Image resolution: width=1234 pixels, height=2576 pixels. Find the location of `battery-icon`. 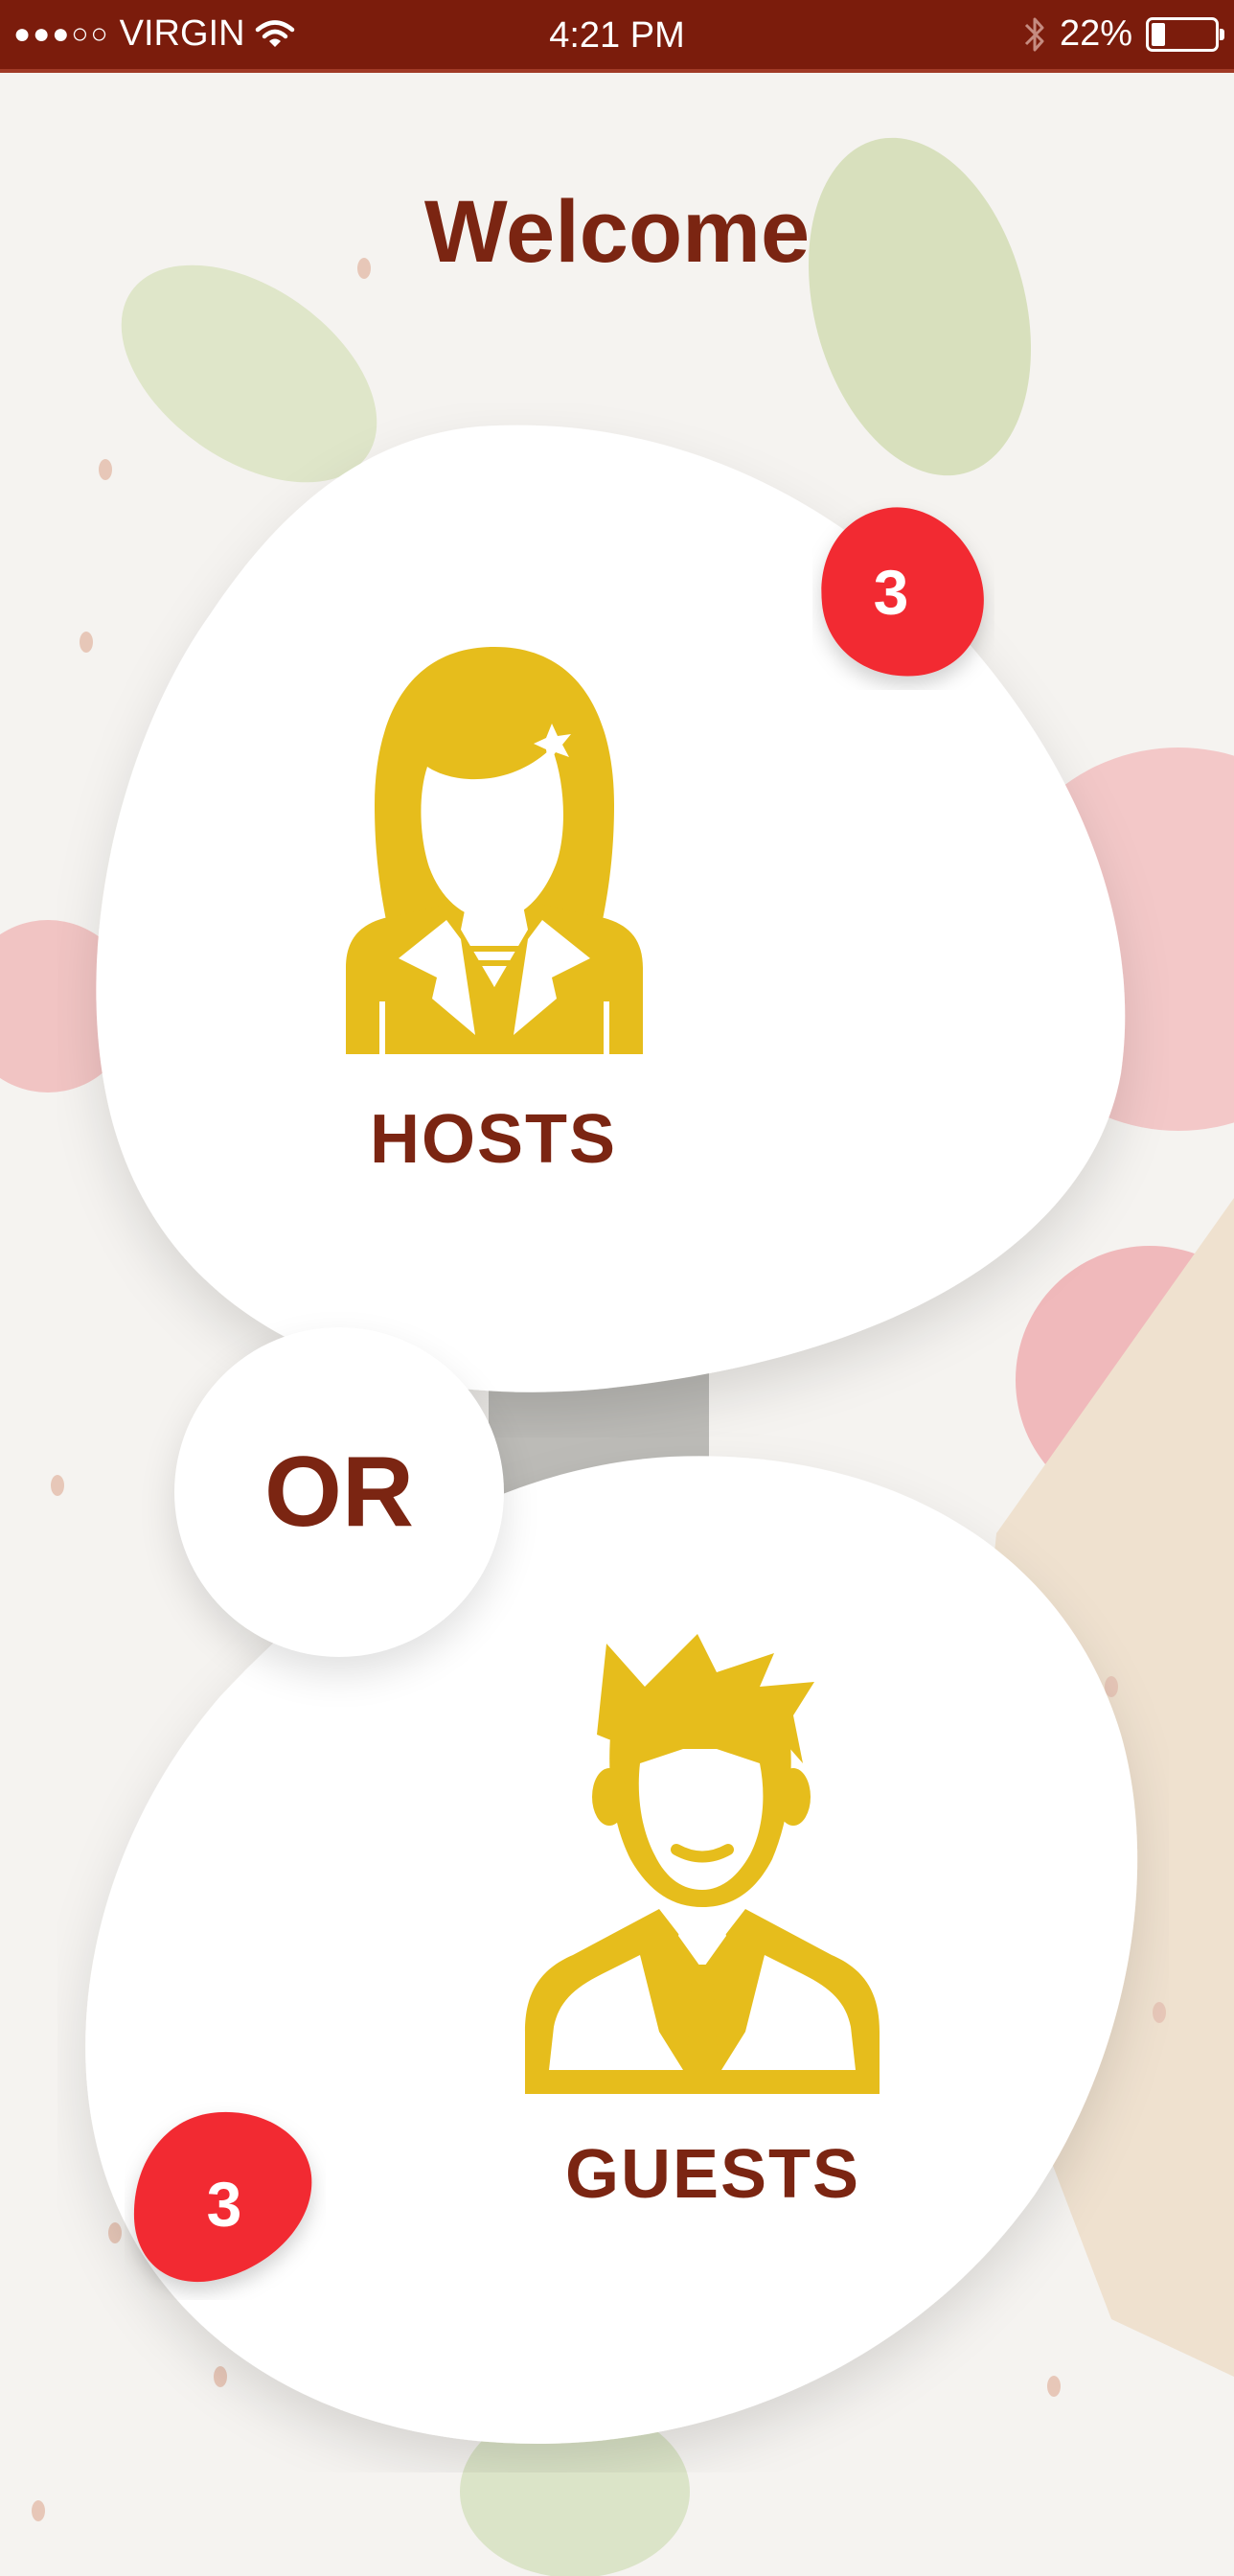

battery-icon is located at coordinates (1185, 34).